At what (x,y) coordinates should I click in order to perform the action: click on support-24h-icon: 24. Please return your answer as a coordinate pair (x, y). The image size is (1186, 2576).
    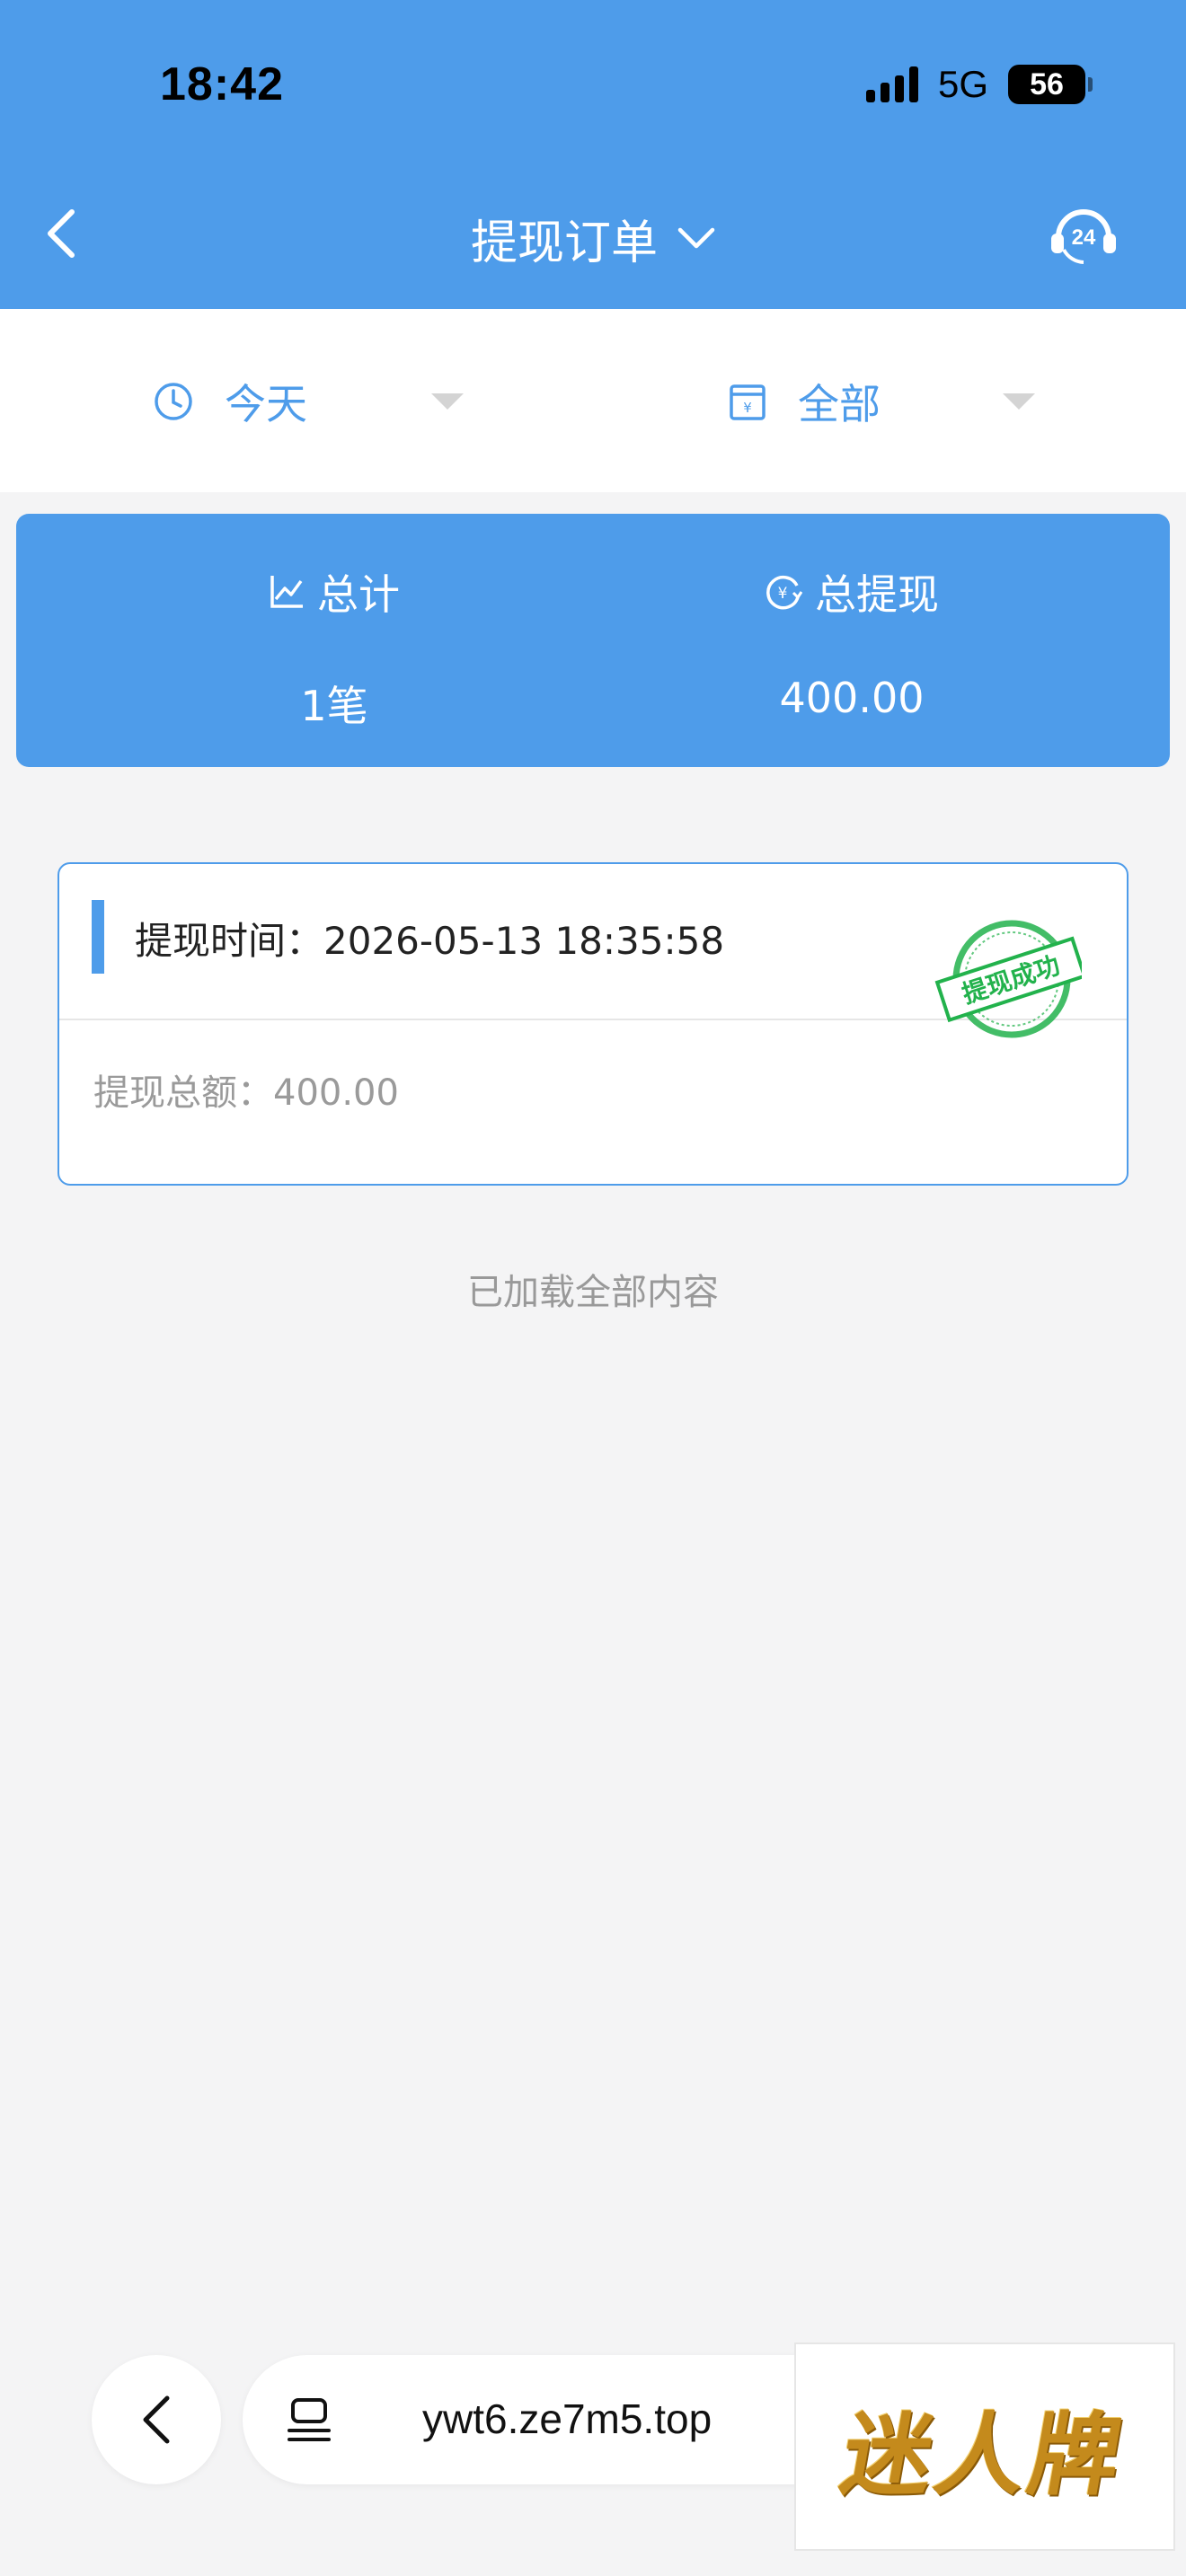
    Looking at the image, I should click on (1084, 235).